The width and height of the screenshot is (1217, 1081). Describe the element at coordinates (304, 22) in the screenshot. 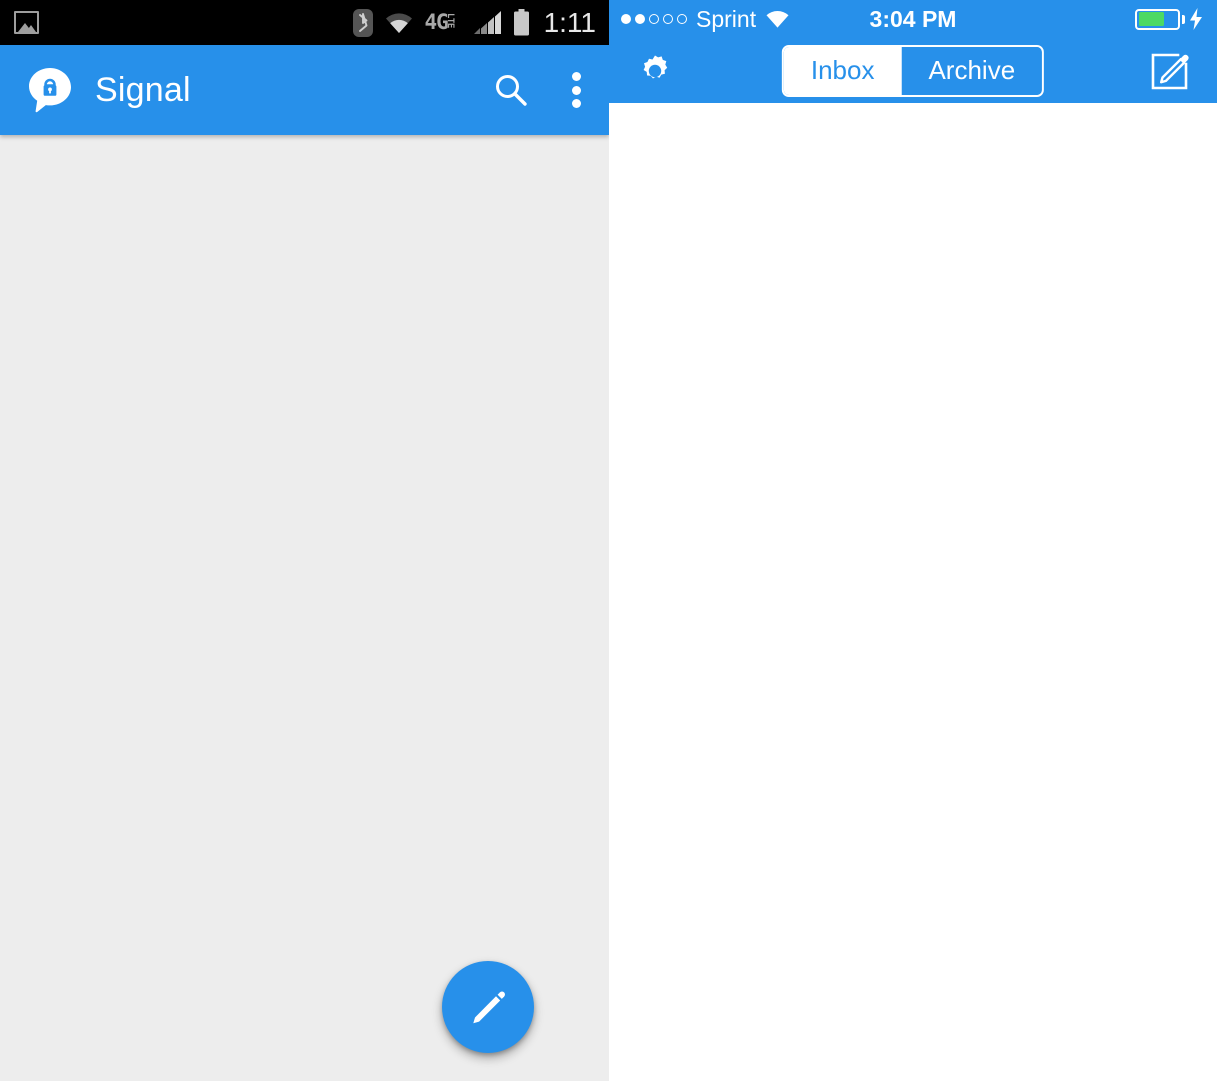

I see `android-status-bar: 4G LTE 1:11` at that location.